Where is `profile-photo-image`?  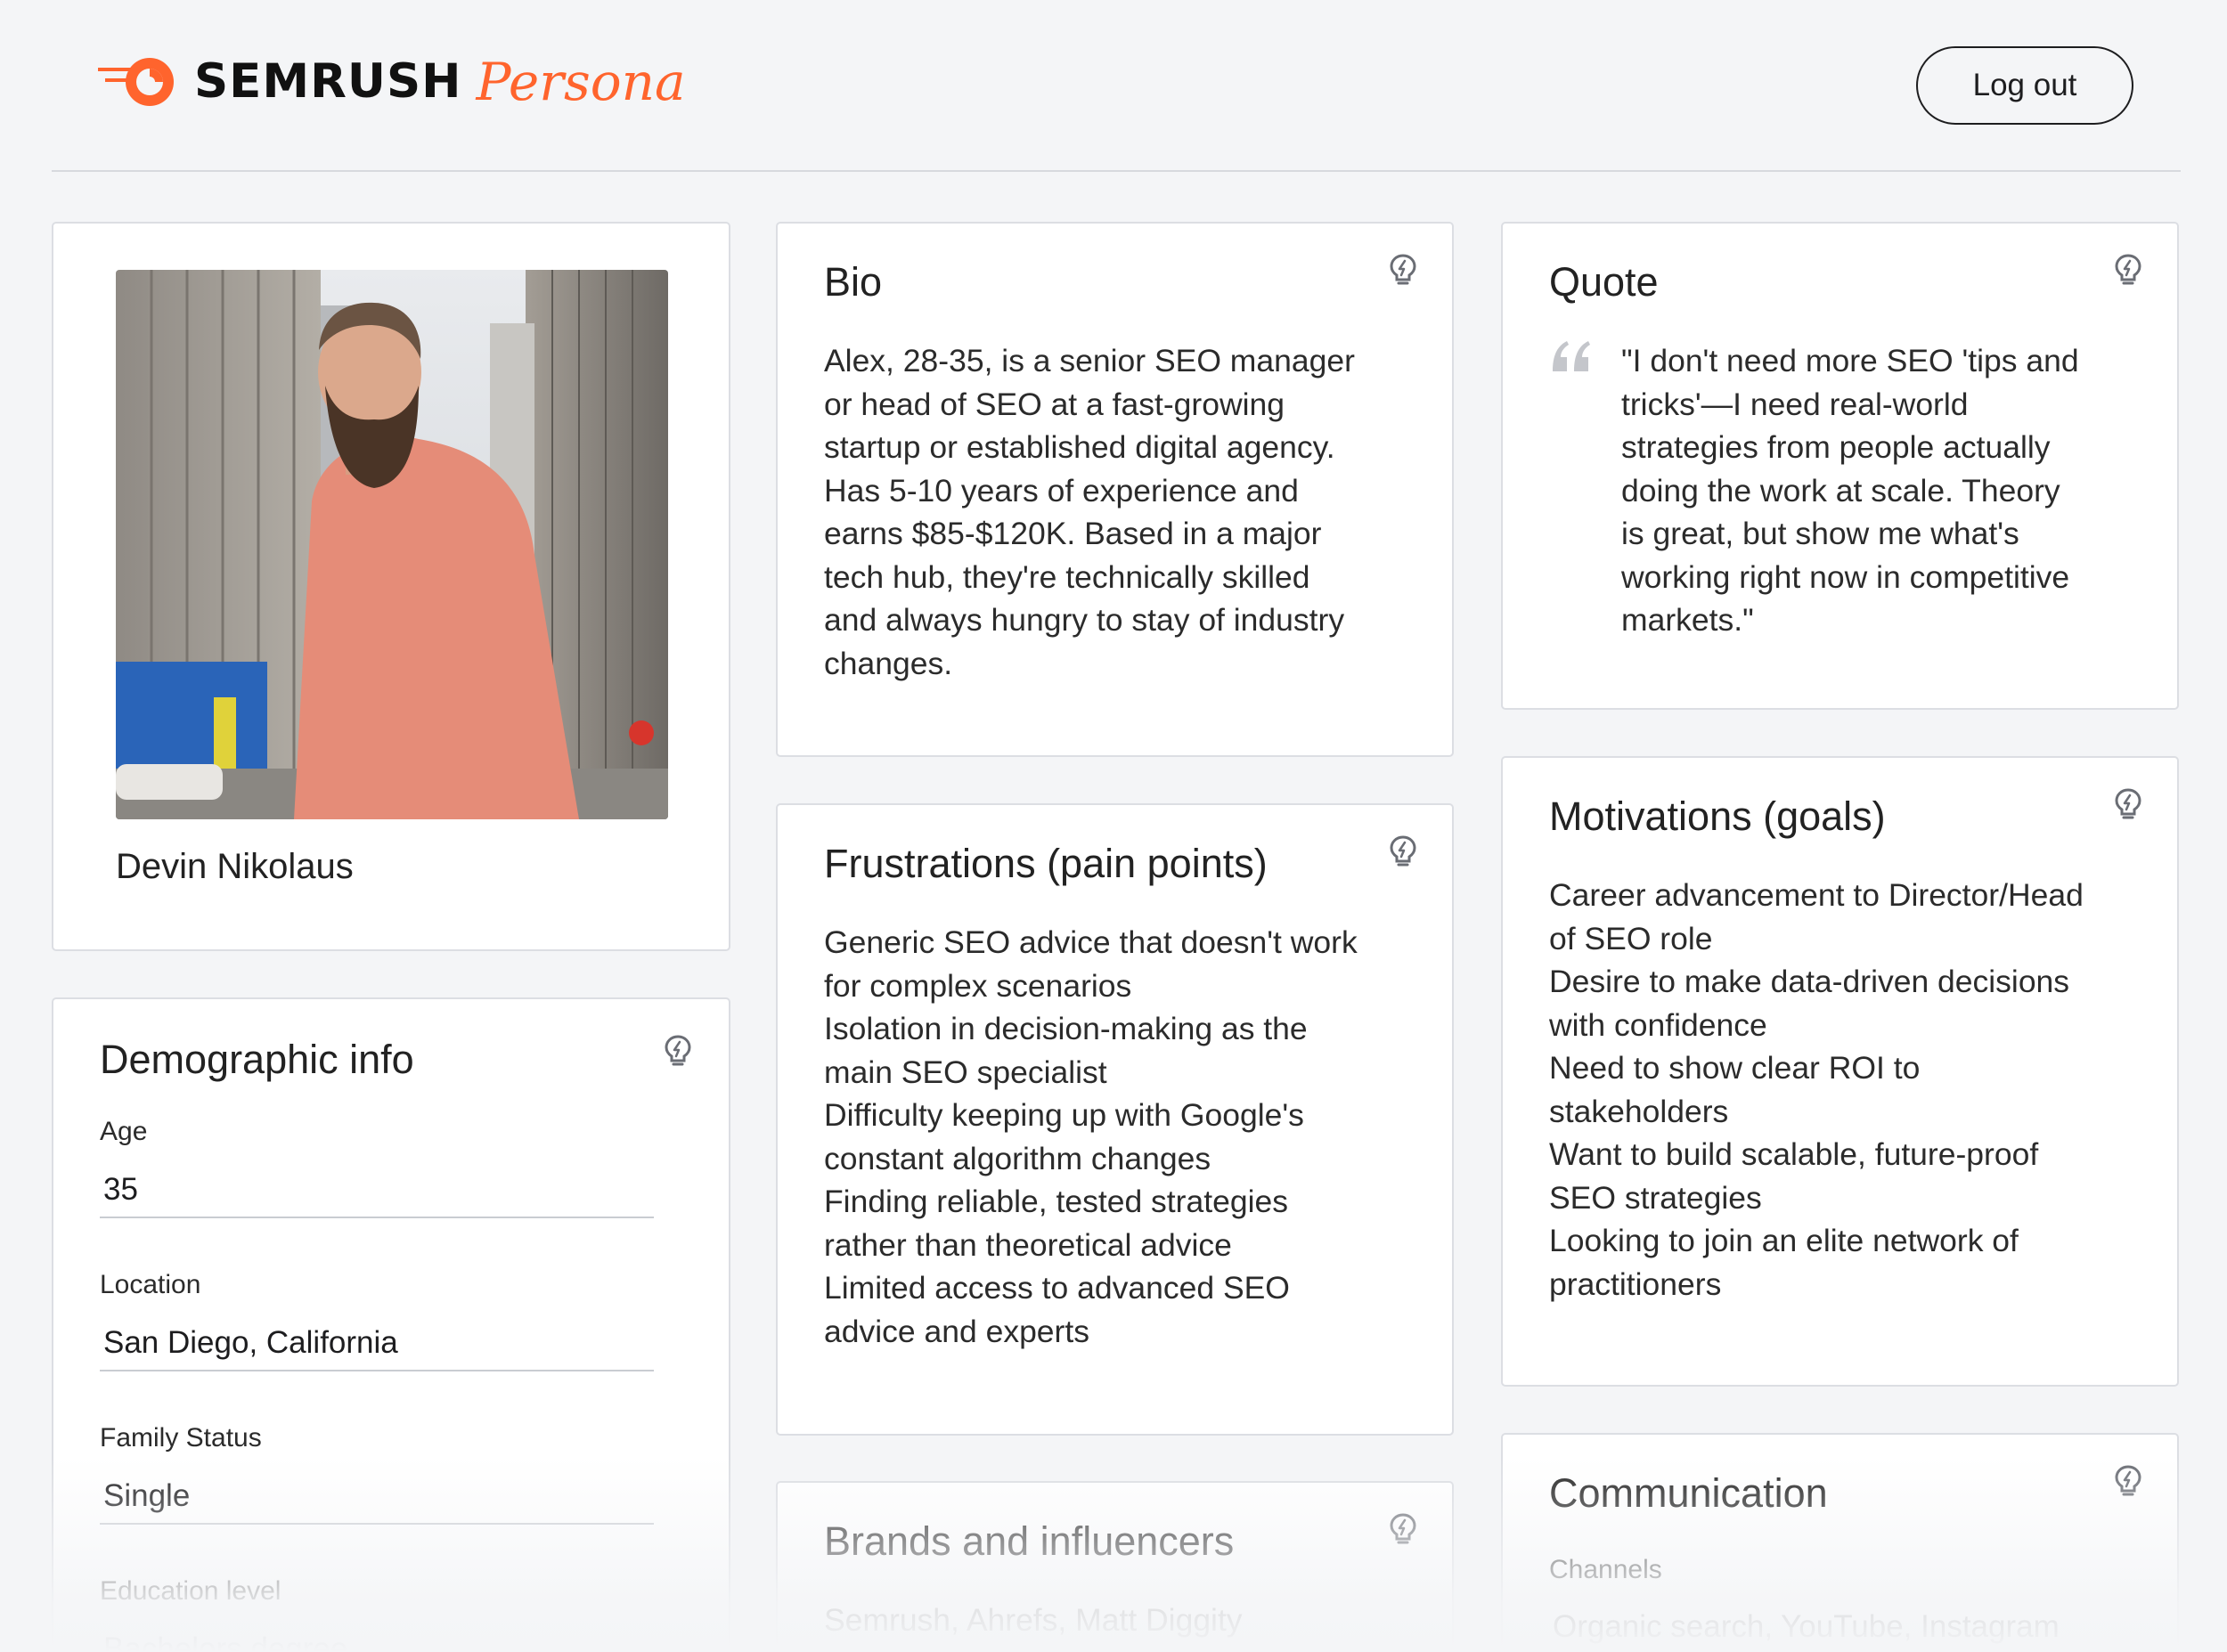
profile-photo-image is located at coordinates (392, 544).